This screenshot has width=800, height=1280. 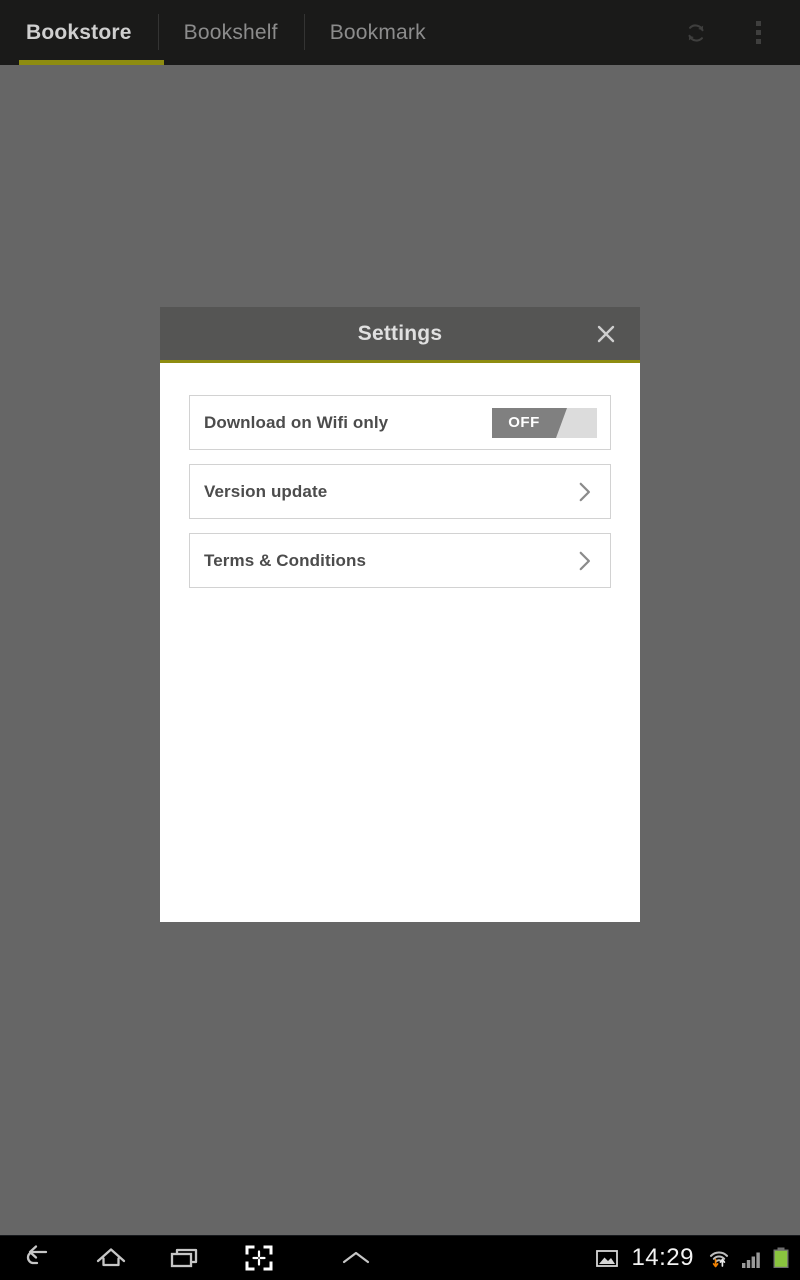 I want to click on setting-control-download-wifi: OFF, so click(x=544, y=422).